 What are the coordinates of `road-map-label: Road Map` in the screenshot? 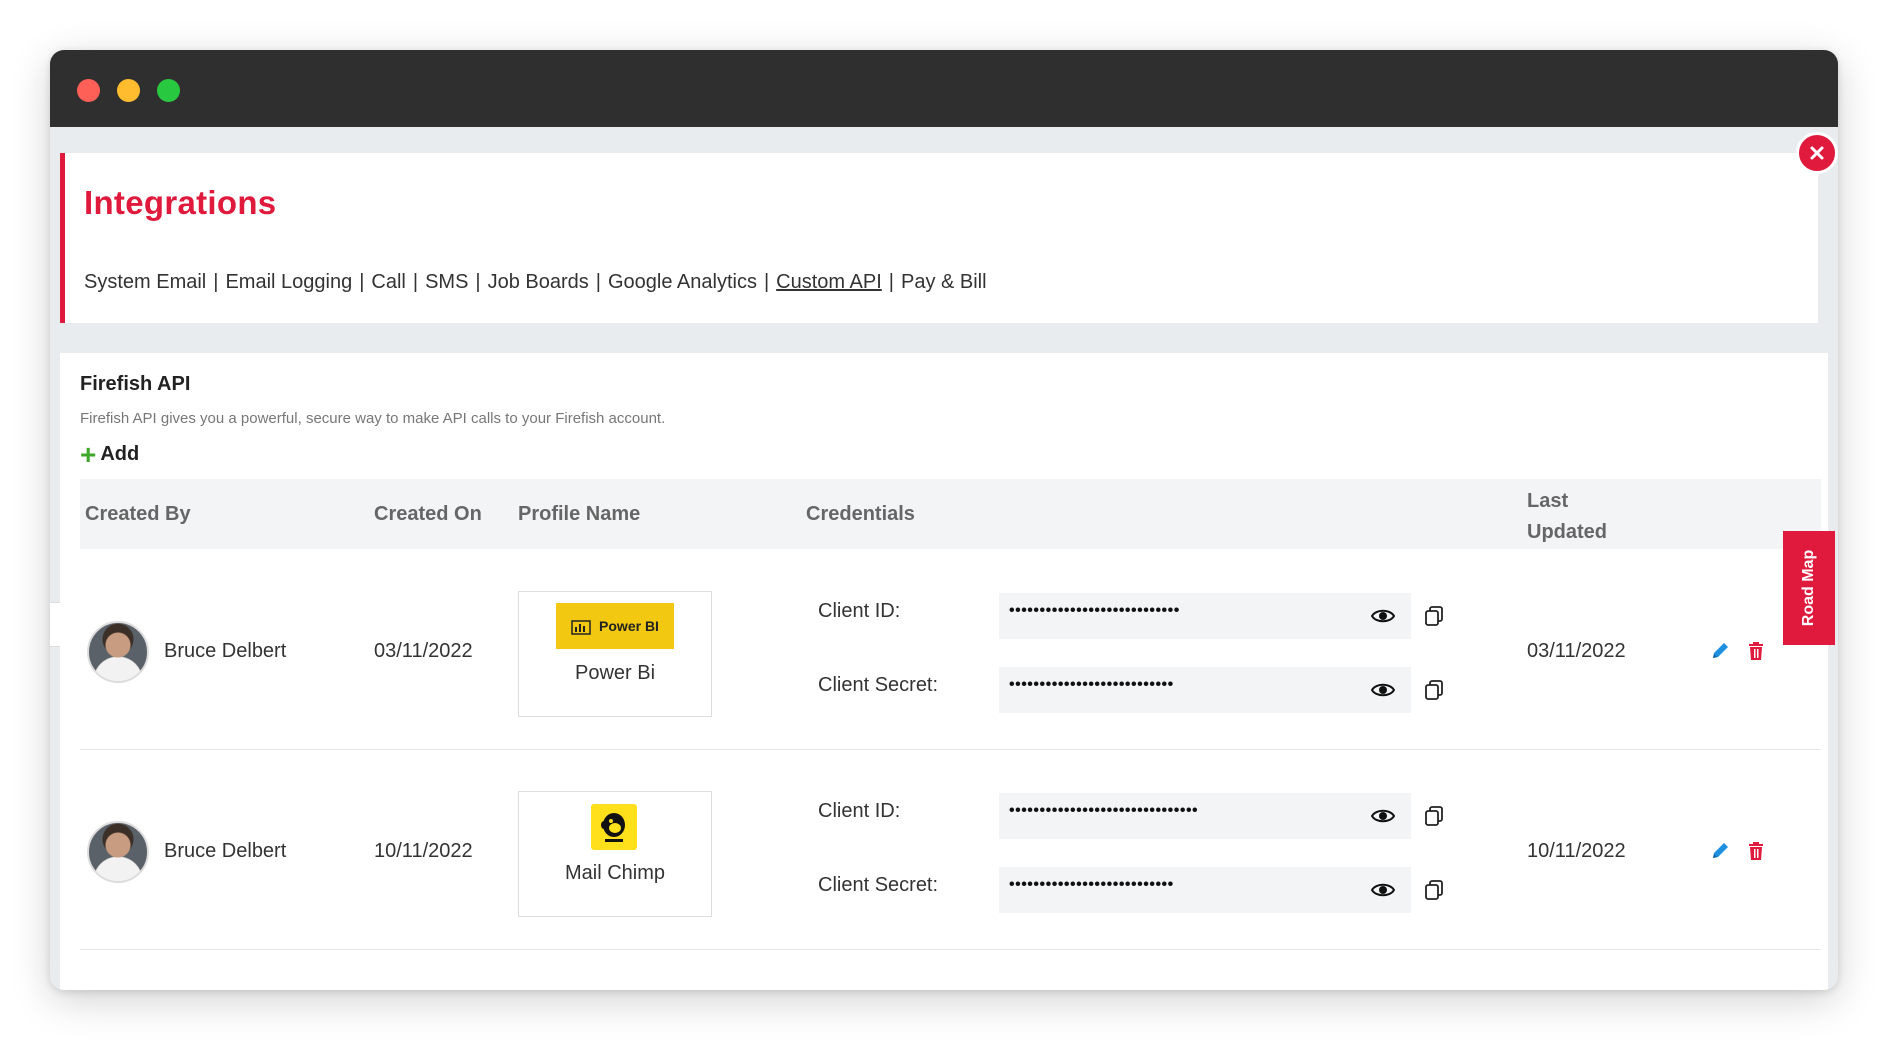 It's located at (1809, 588).